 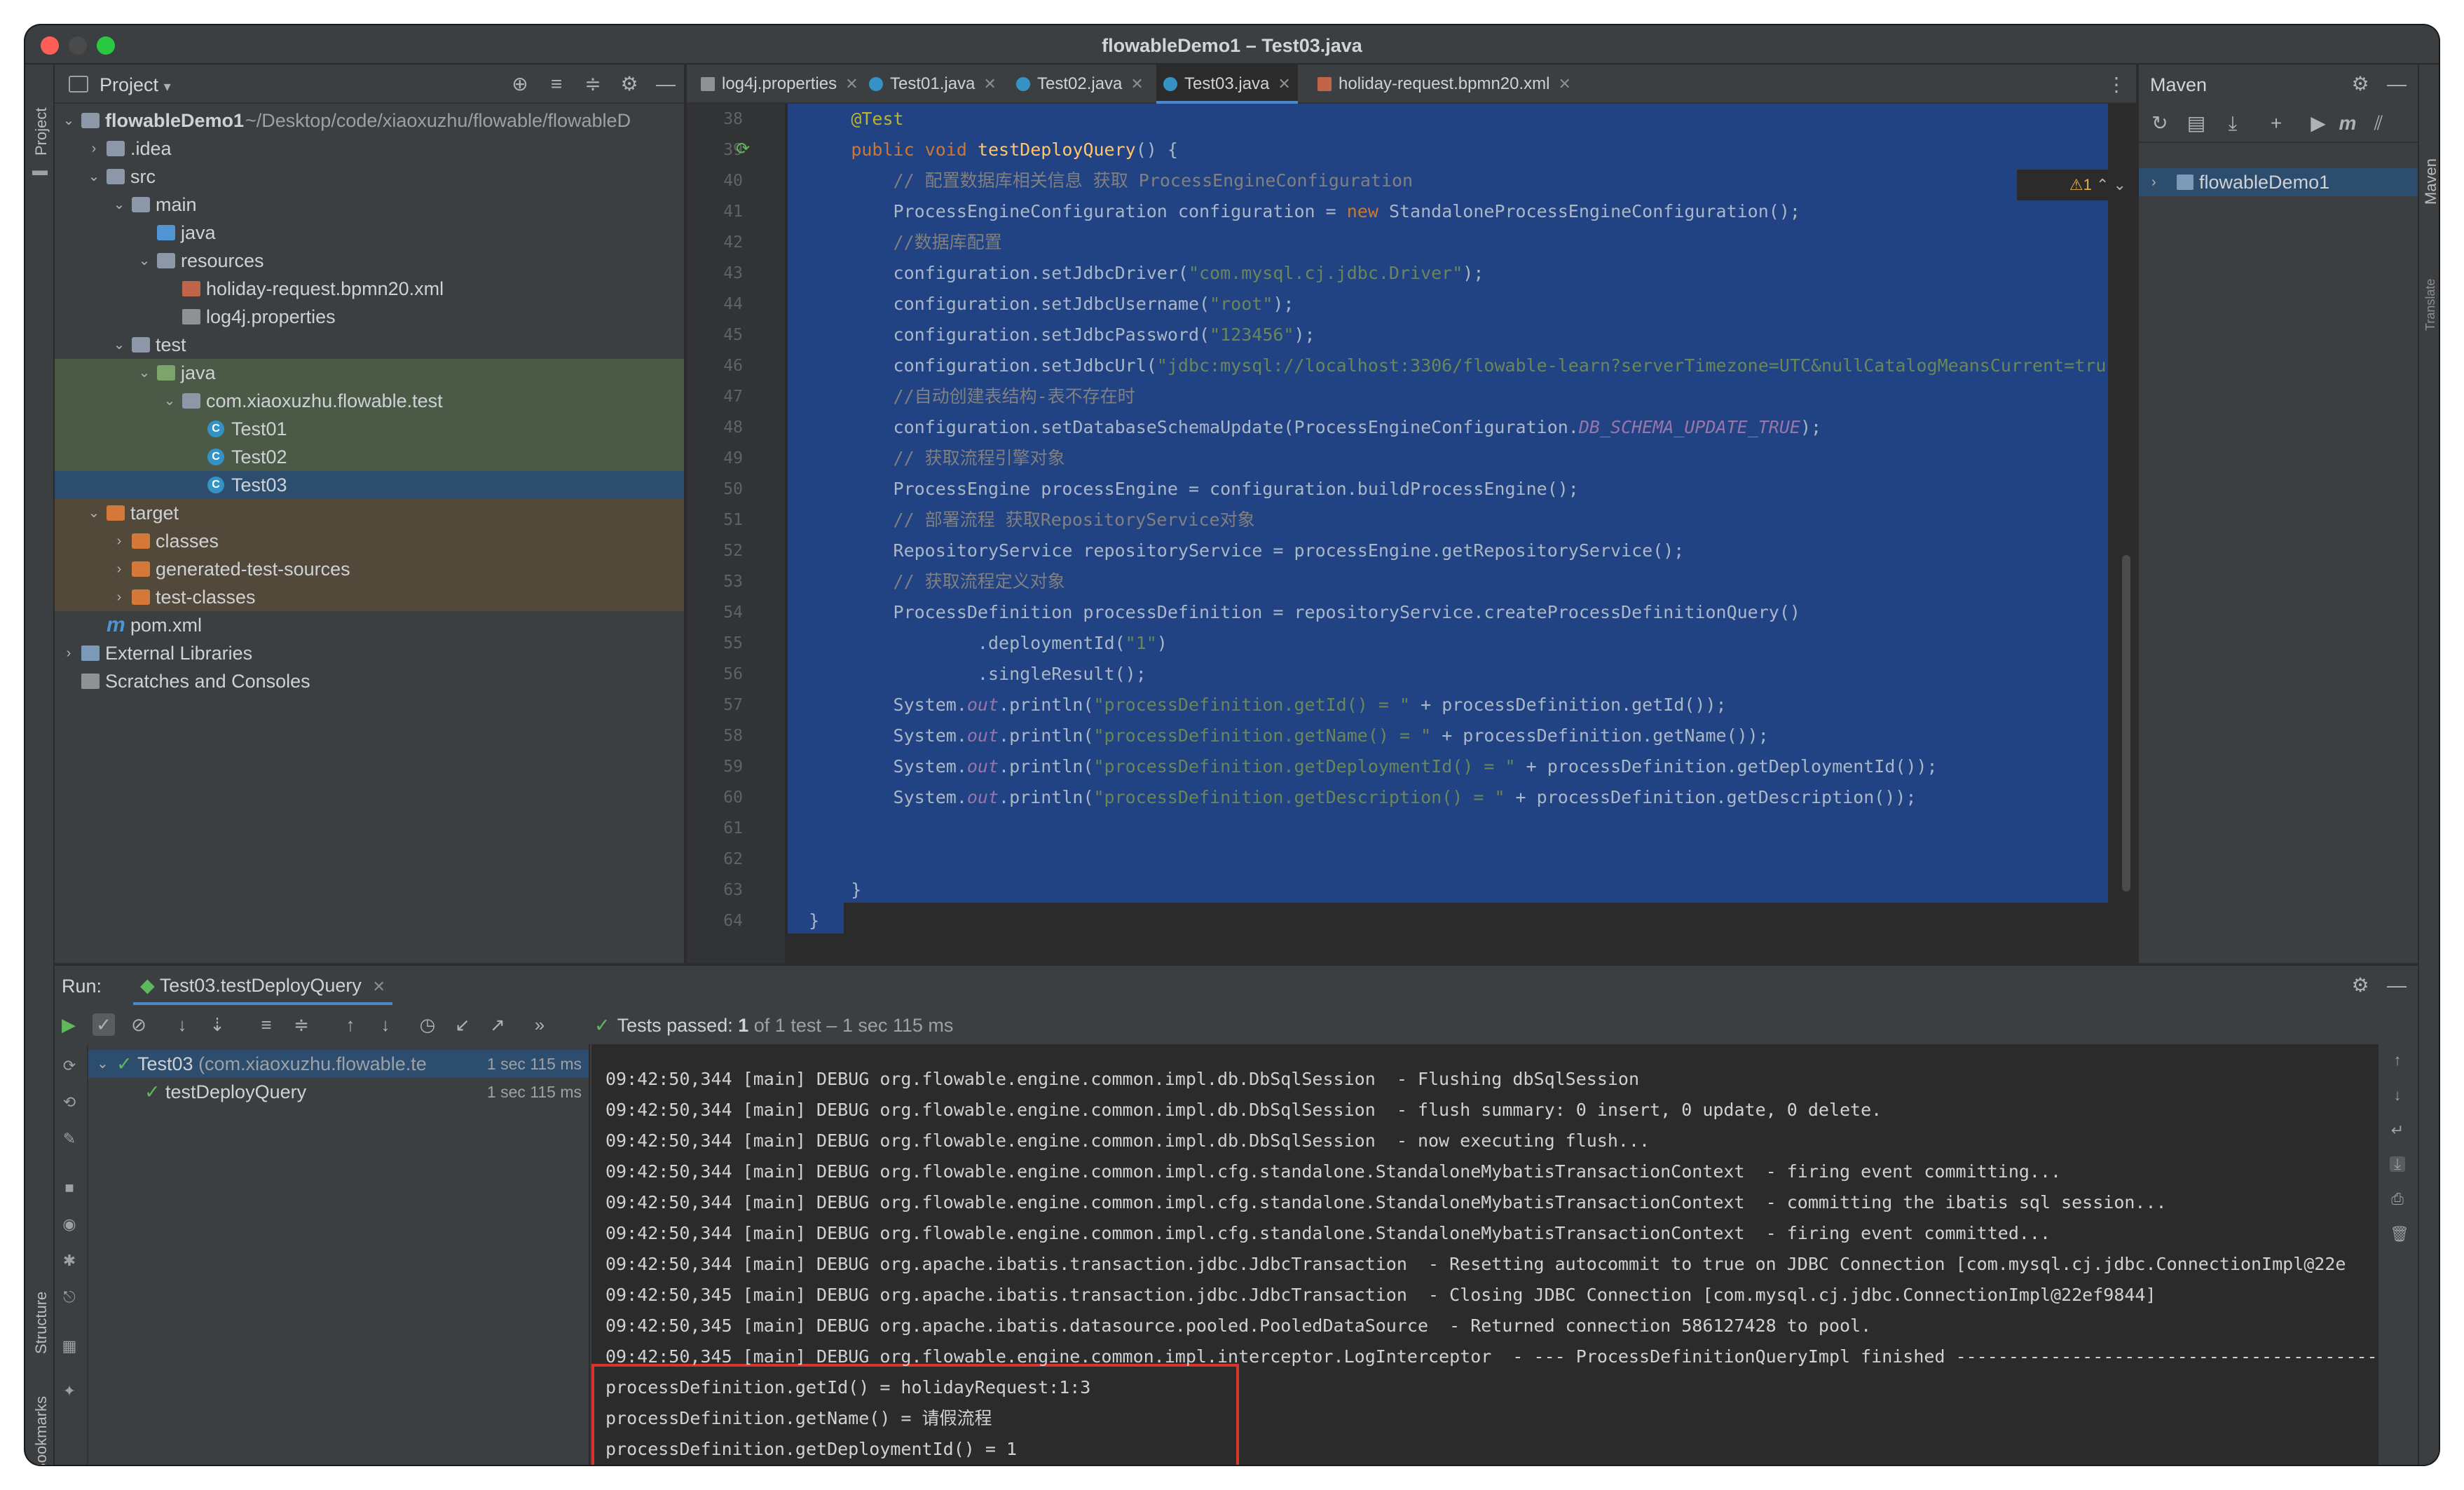 I want to click on tree-item: log4j.properties, so click(x=369, y=317).